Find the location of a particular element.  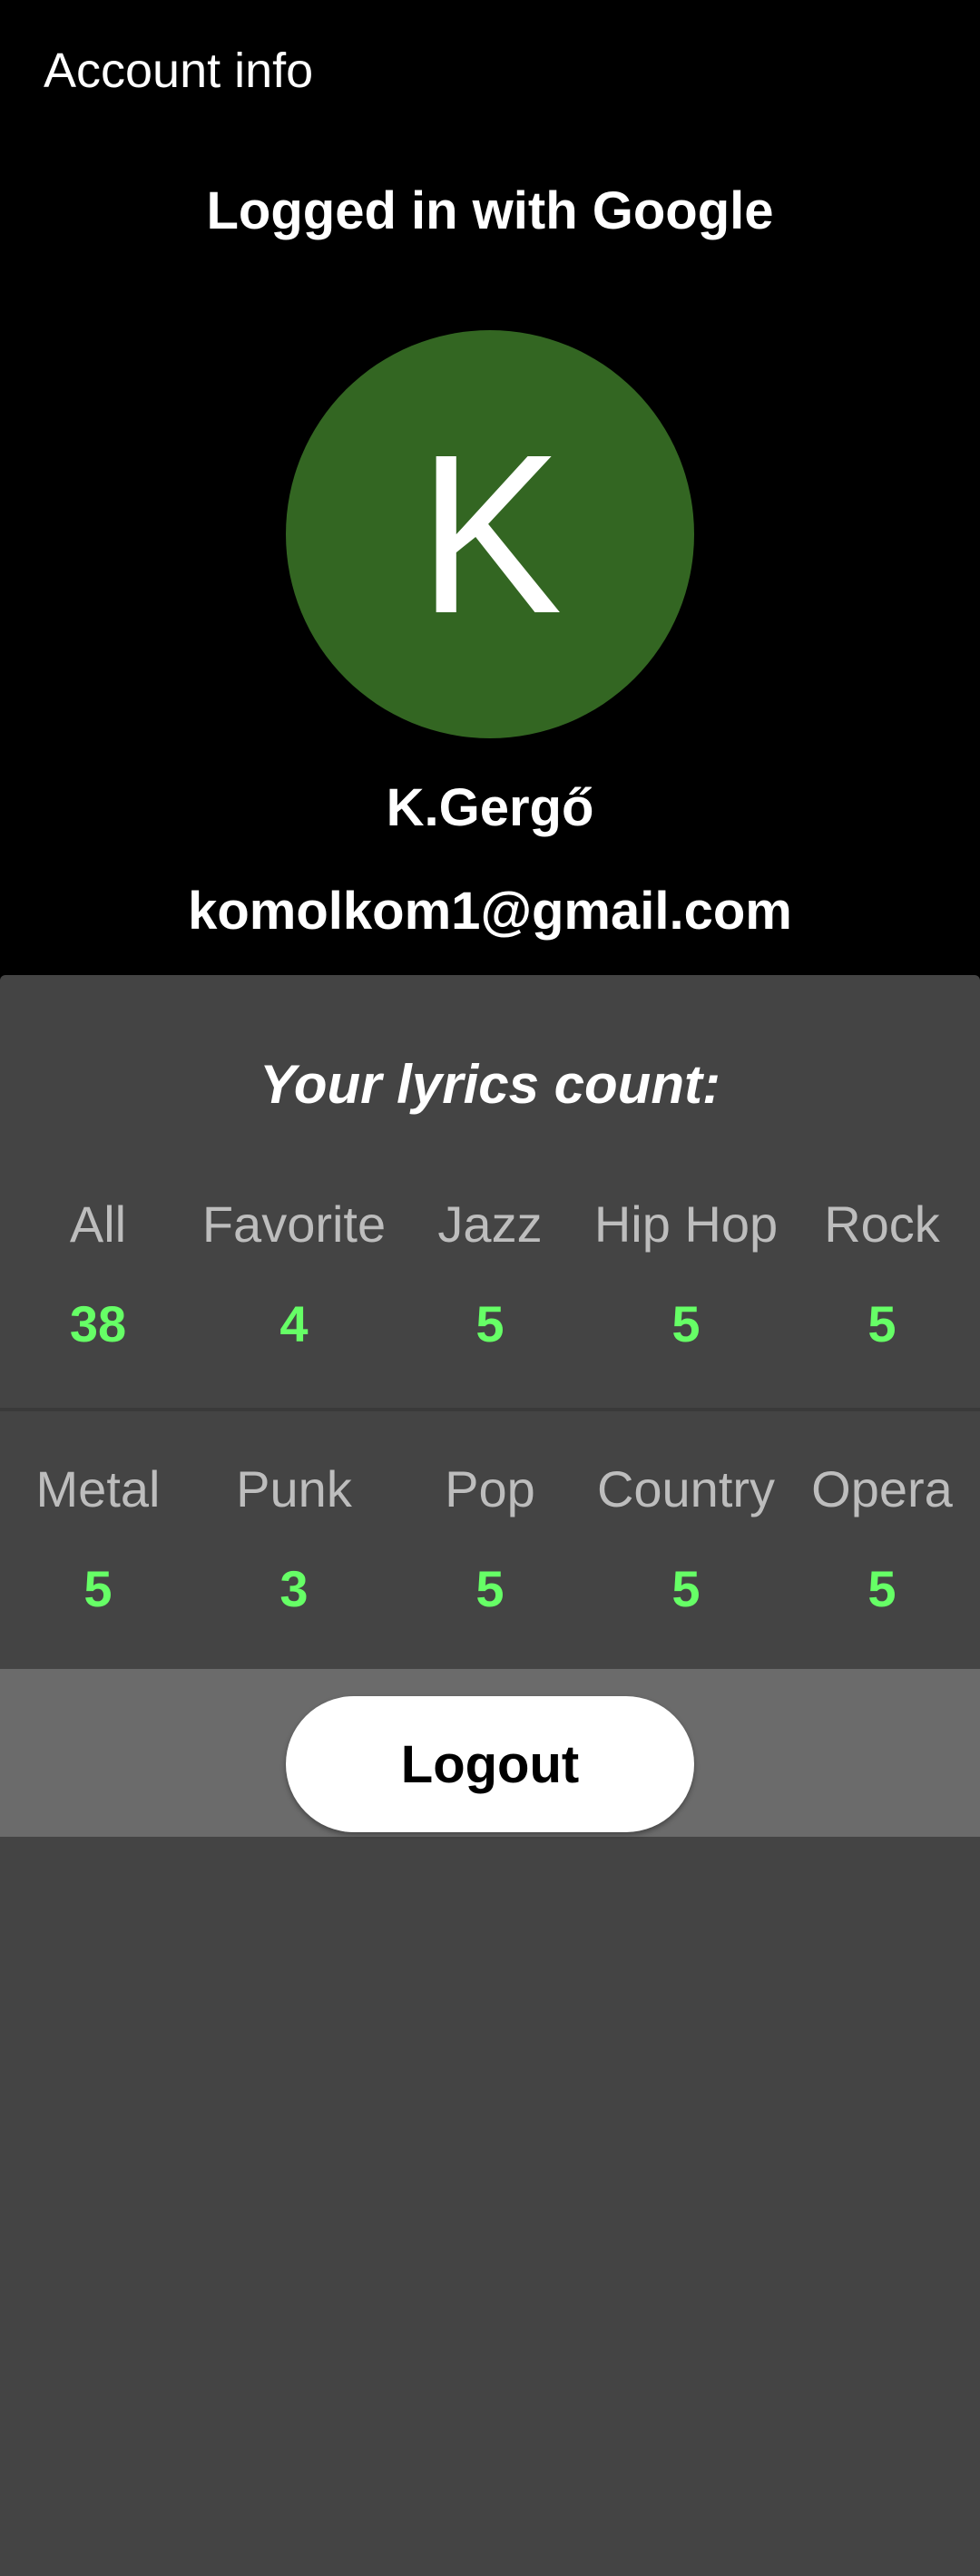

stat-country: Country 5 is located at coordinates (686, 1539).